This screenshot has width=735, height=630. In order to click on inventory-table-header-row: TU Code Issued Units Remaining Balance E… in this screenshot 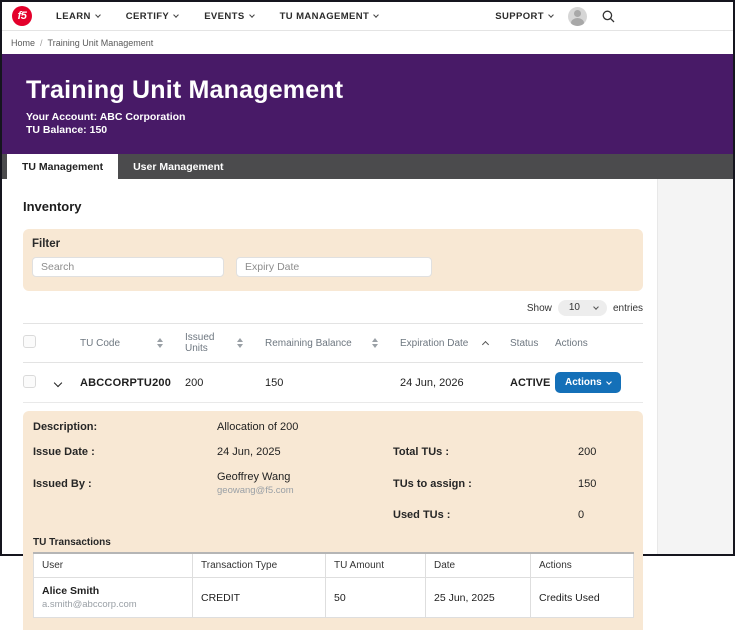, I will do `click(333, 343)`.